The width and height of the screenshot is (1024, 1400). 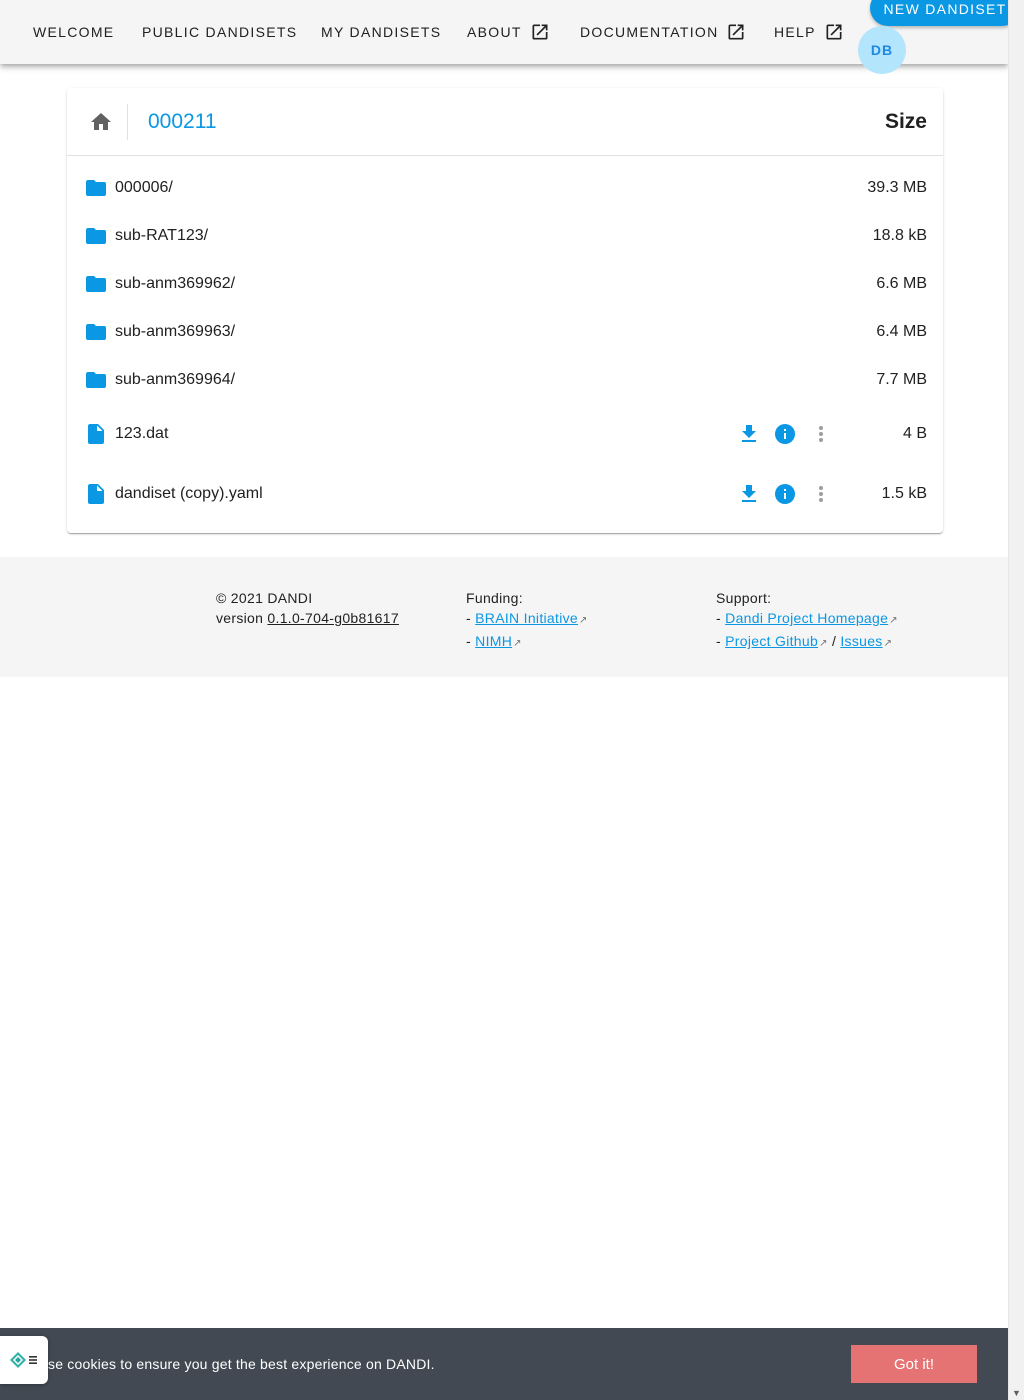 What do you see at coordinates (264, 598) in the screenshot?
I see `copyright: © 2021 DANDI` at bounding box center [264, 598].